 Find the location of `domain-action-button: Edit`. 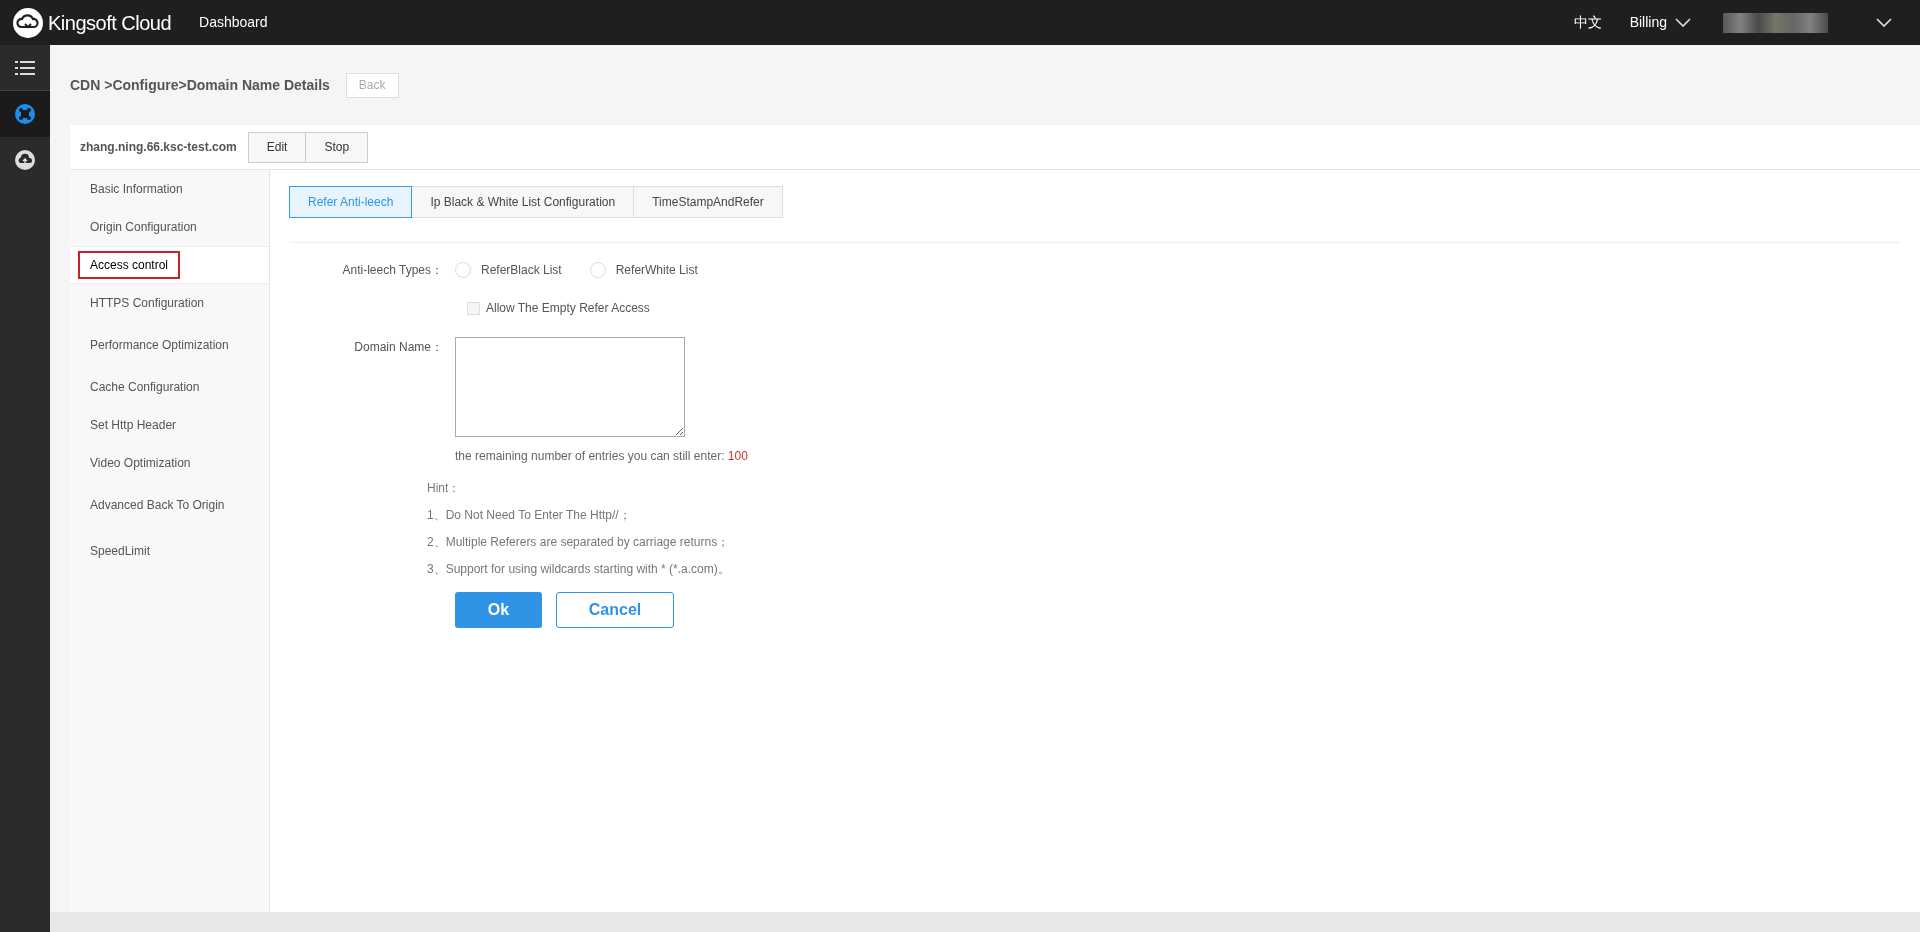

domain-action-button: Edit is located at coordinates (277, 147).